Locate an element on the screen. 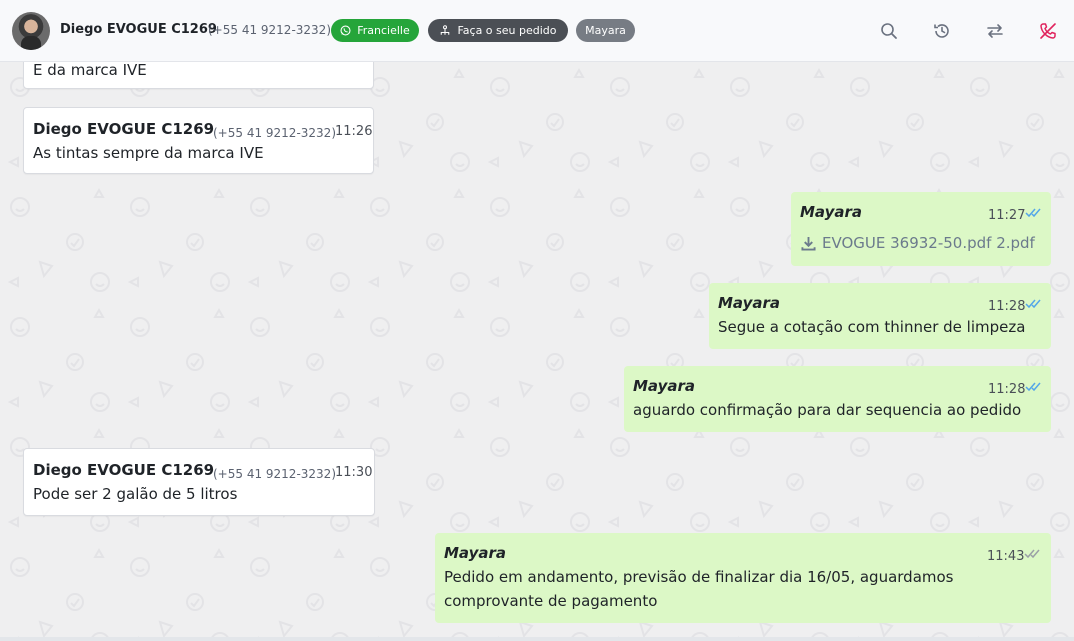  search-icon is located at coordinates (889, 31).